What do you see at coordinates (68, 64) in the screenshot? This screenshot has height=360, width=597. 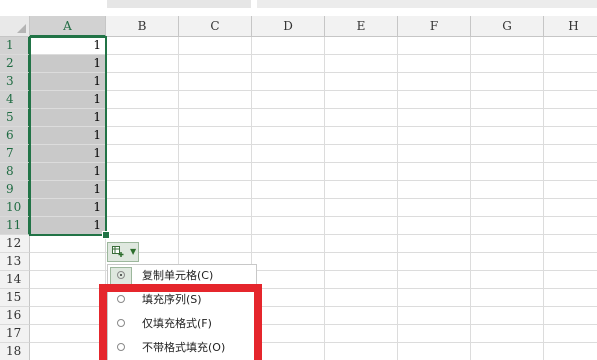 I see `cell-a2: 1` at bounding box center [68, 64].